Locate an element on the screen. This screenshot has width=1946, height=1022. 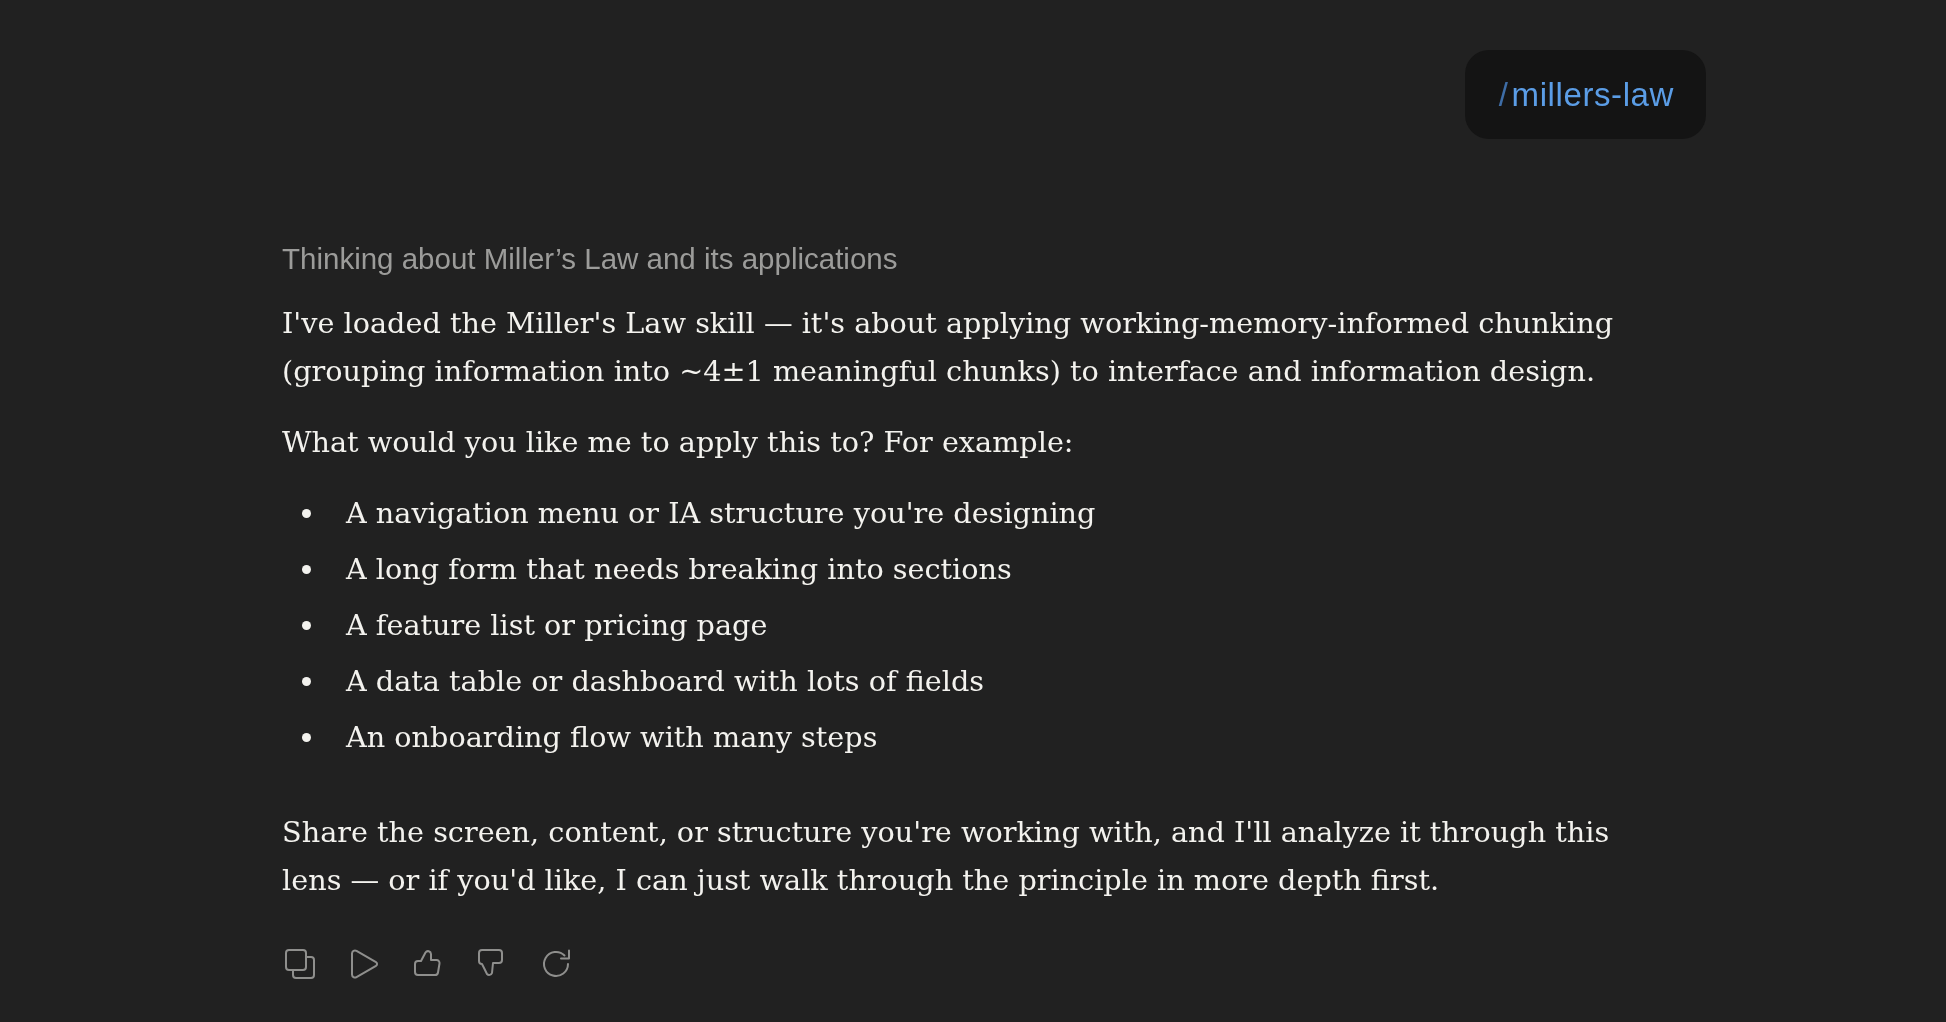
list-item-text: A data table or dashboard with lots of fields is located at coordinates (665, 681).